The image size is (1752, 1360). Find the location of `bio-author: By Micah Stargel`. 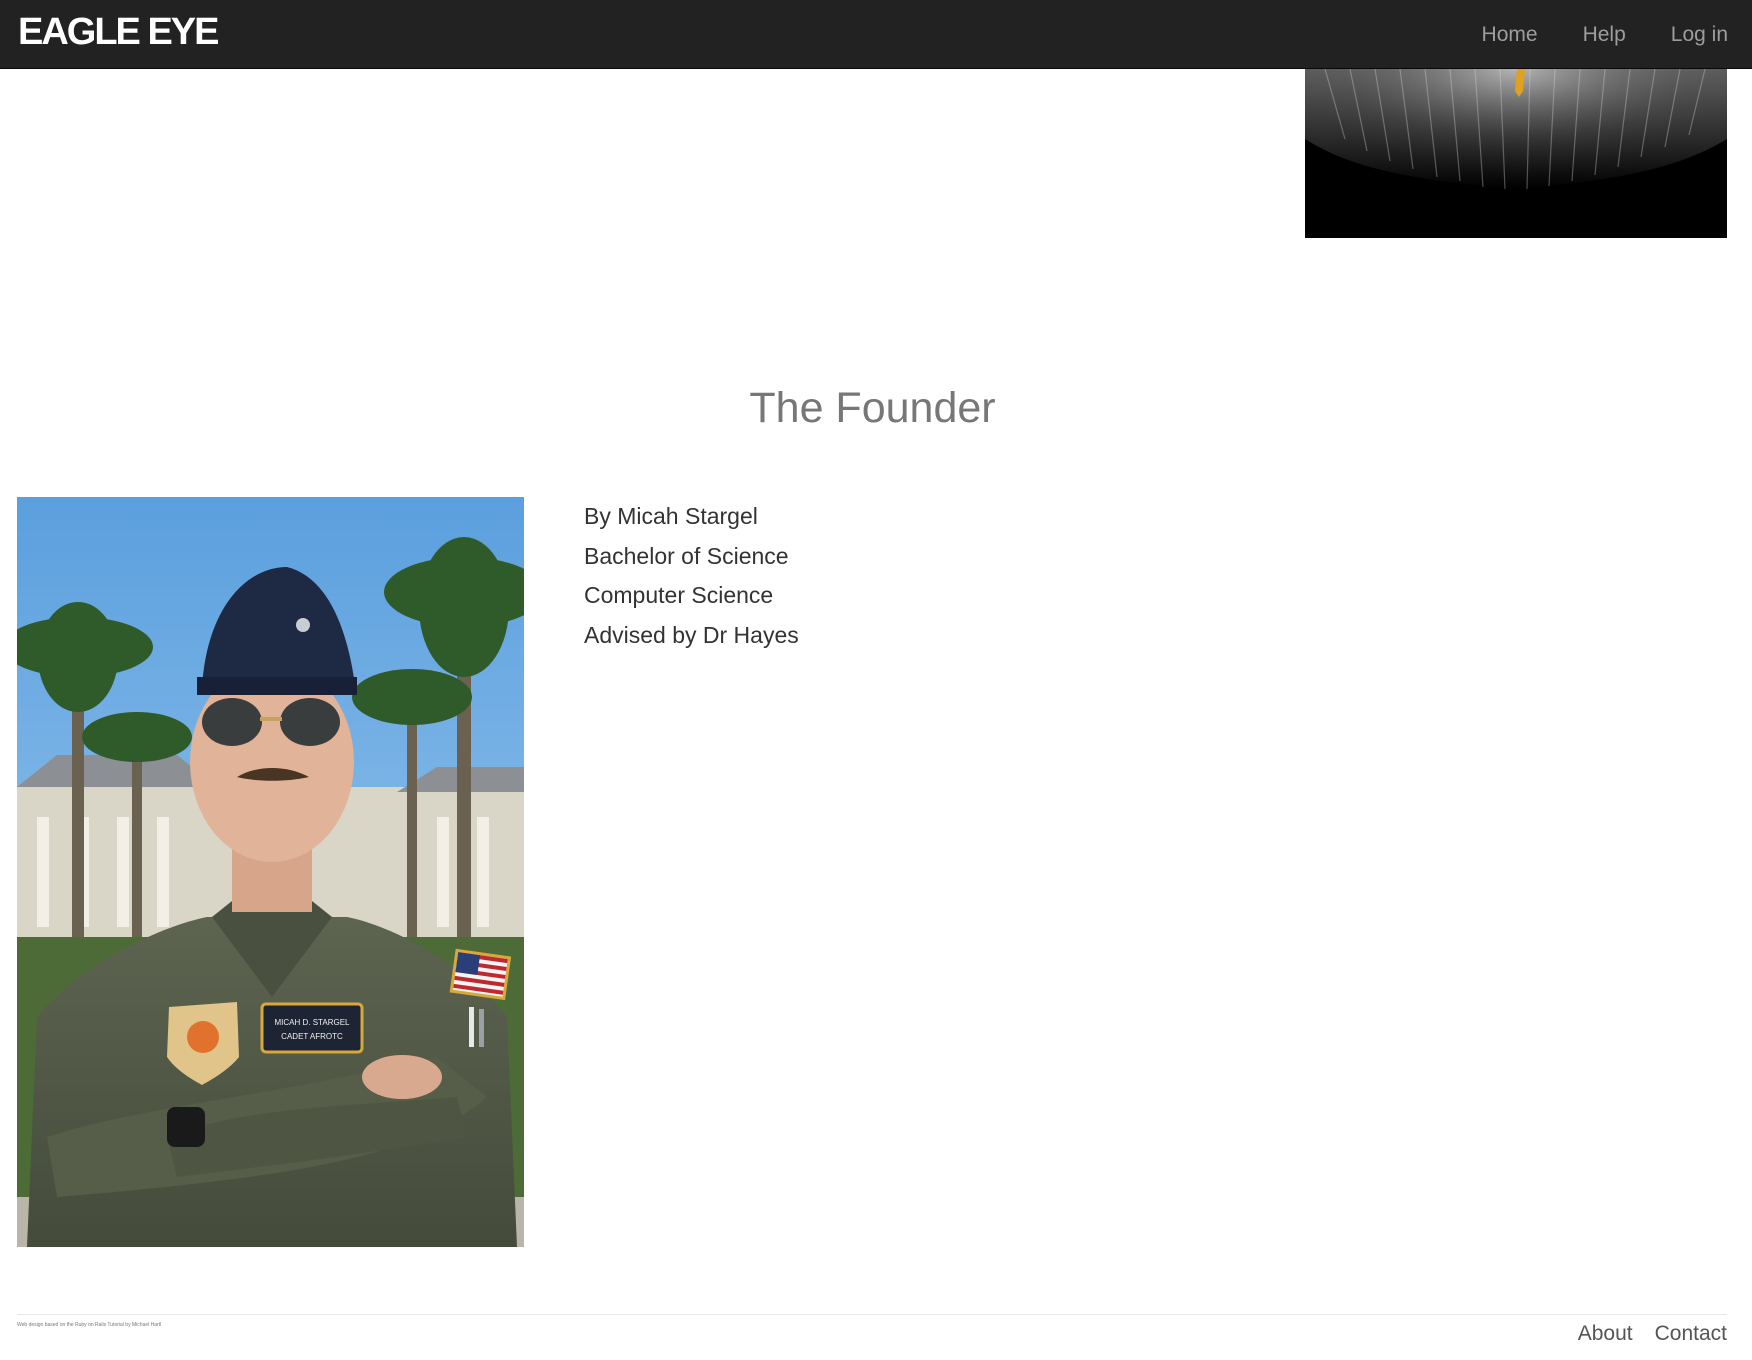

bio-author: By Micah Stargel is located at coordinates (671, 516).